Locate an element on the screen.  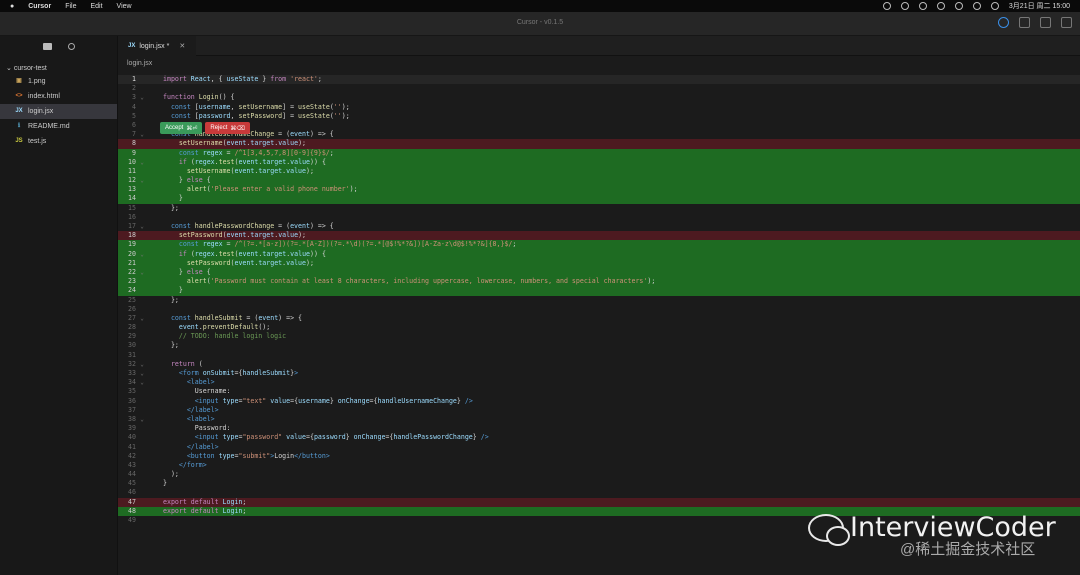
code-line: 3 ⌄ function Login() { is located at coordinates (599, 97).